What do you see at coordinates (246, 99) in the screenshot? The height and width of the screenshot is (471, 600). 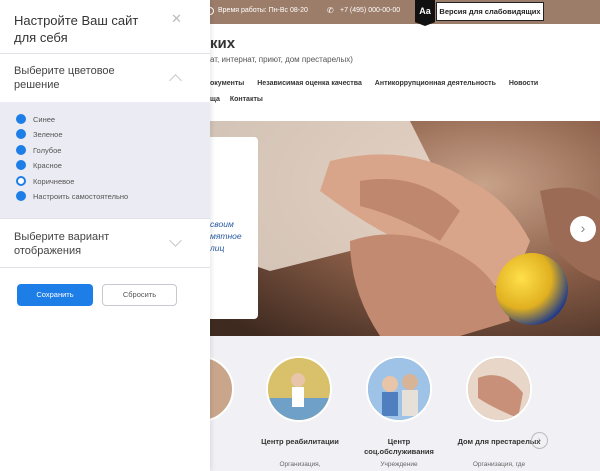 I see `nav-item-contacts: Контакты` at bounding box center [246, 99].